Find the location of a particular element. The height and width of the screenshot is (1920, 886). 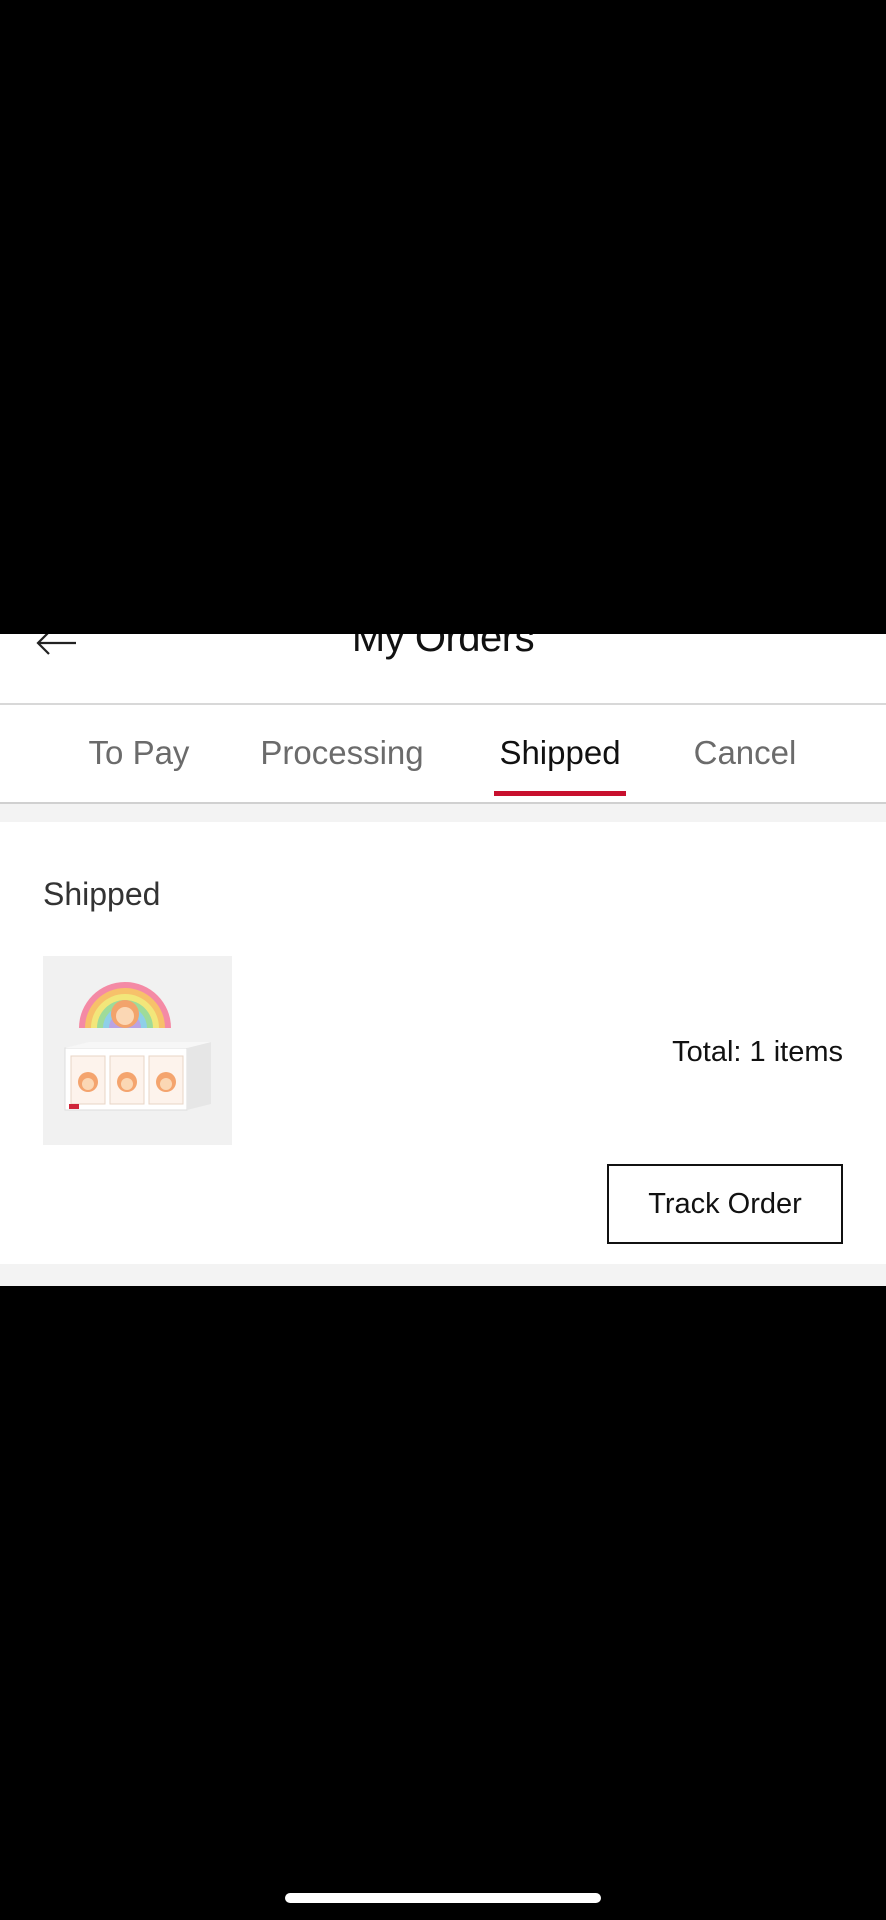

order-tabs: To Pay Processing Shipped Cancel is located at coordinates (443, 751).